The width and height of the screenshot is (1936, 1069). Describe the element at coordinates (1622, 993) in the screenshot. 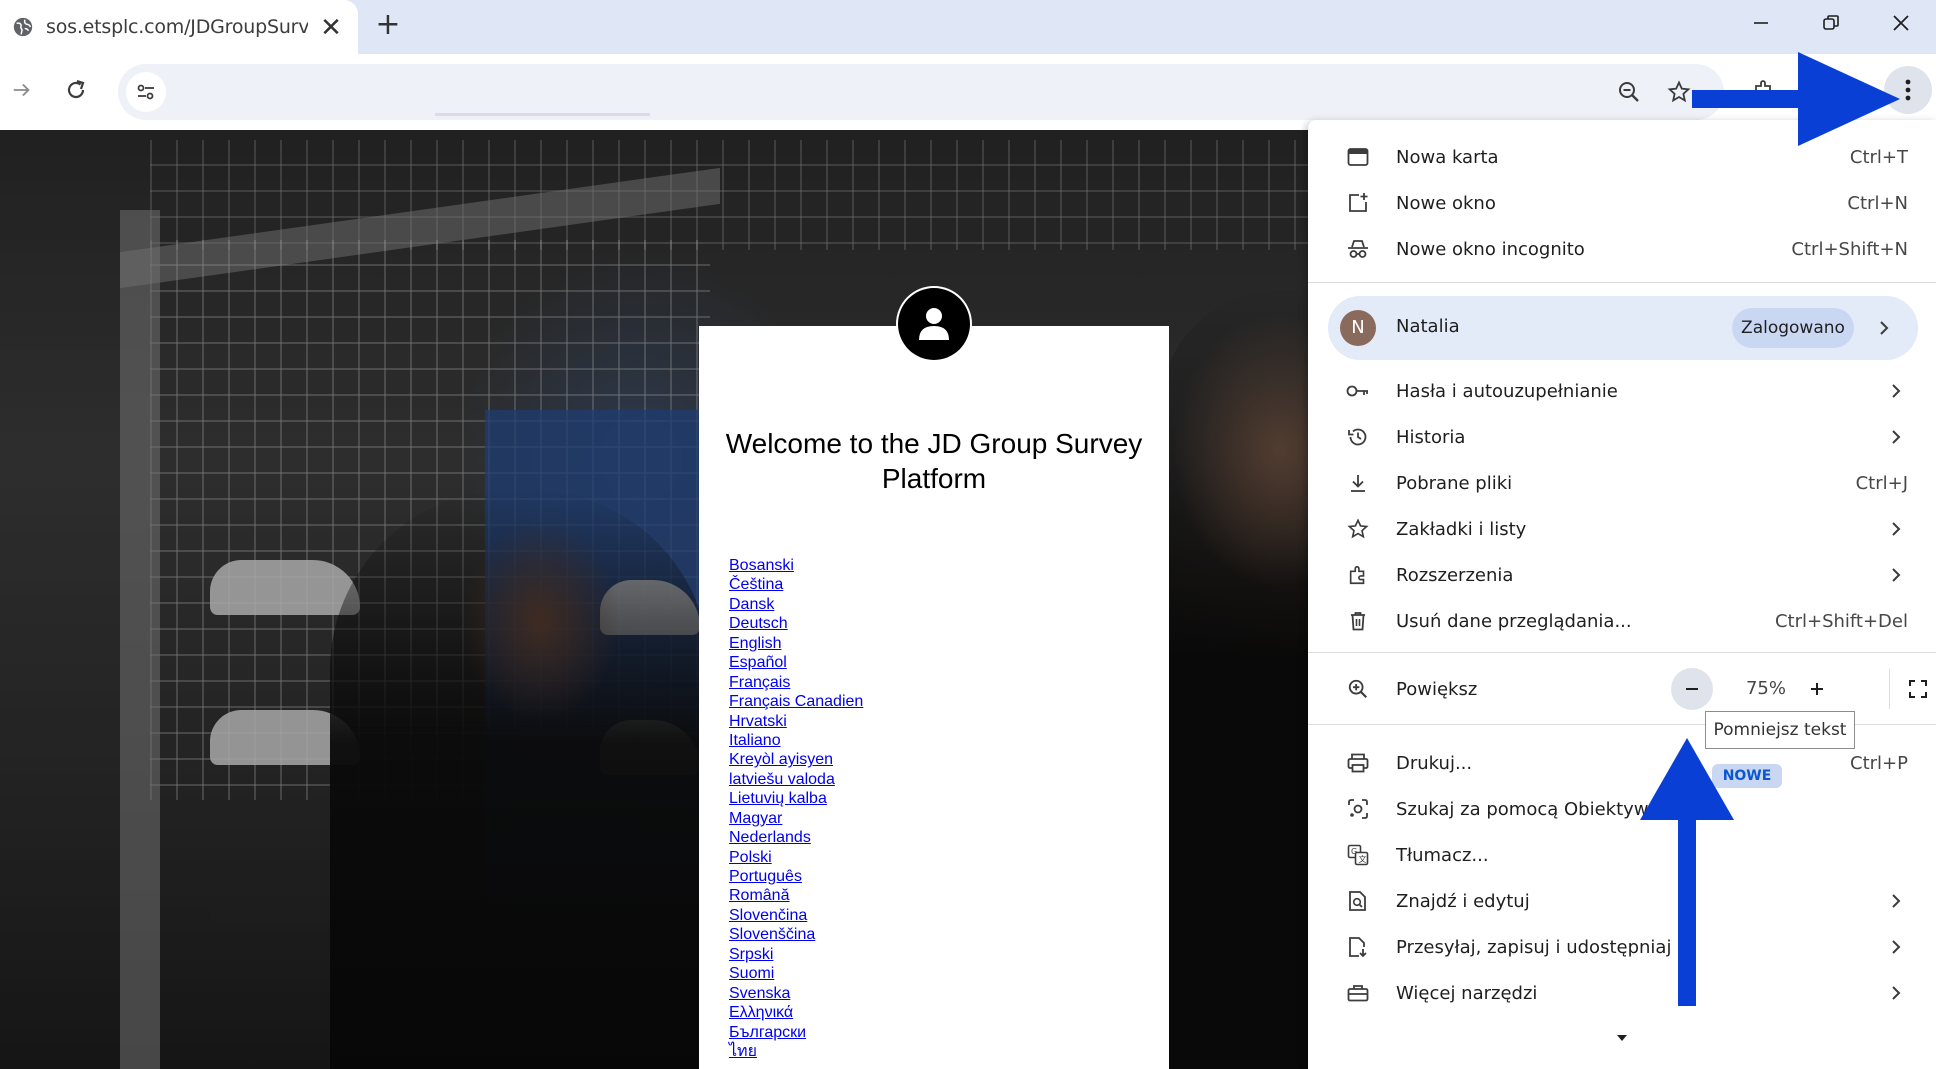

I see `menu-item-more-tools: Więcej narzędzi` at that location.